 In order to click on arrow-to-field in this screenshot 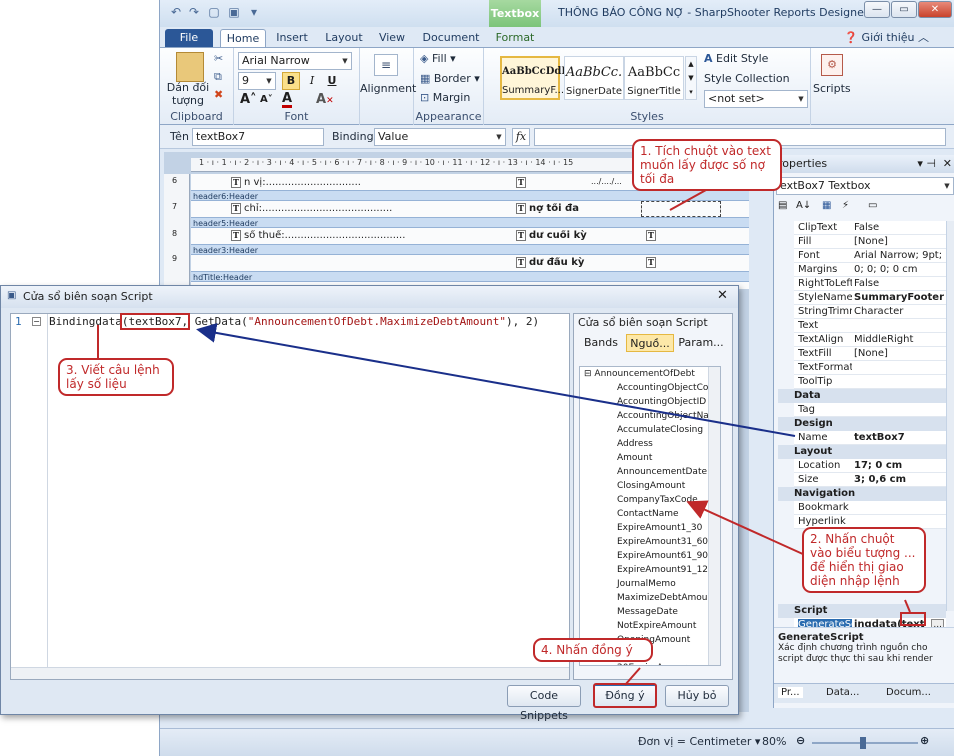, I will do `click(746, 528)`.